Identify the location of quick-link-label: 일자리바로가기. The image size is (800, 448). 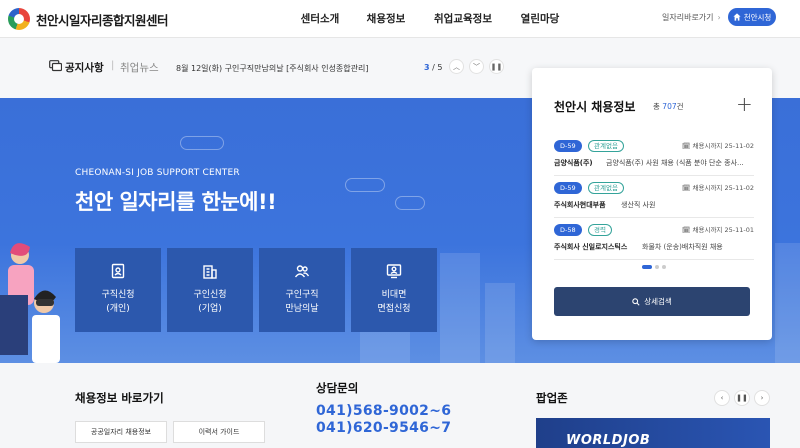
(688, 17).